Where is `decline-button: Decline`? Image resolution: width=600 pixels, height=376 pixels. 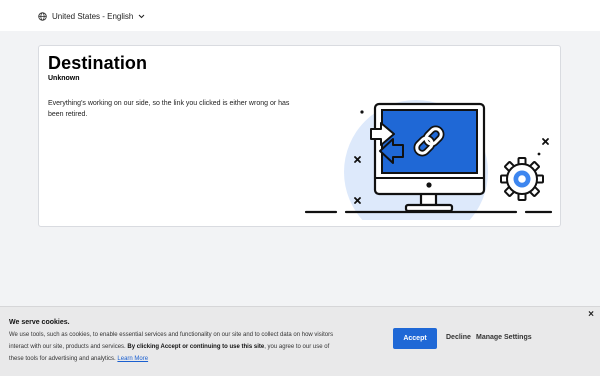 decline-button: Decline is located at coordinates (458, 337).